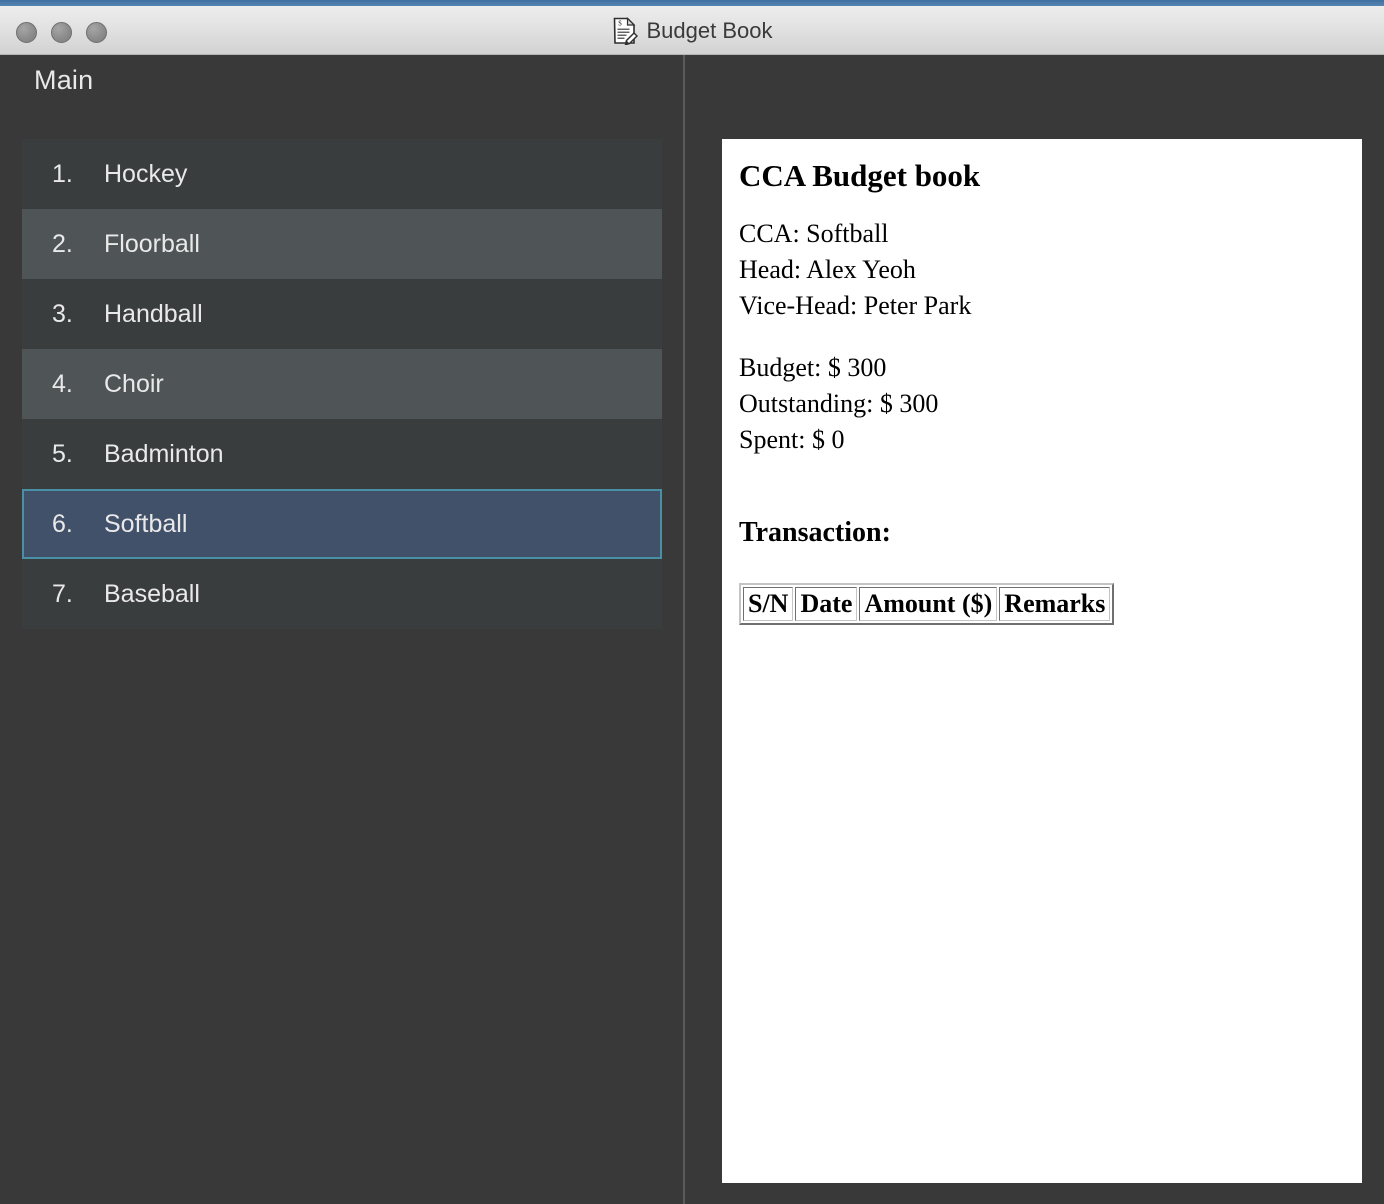 This screenshot has width=1384, height=1204. Describe the element at coordinates (684, 629) in the screenshot. I see `pane-divider` at that location.